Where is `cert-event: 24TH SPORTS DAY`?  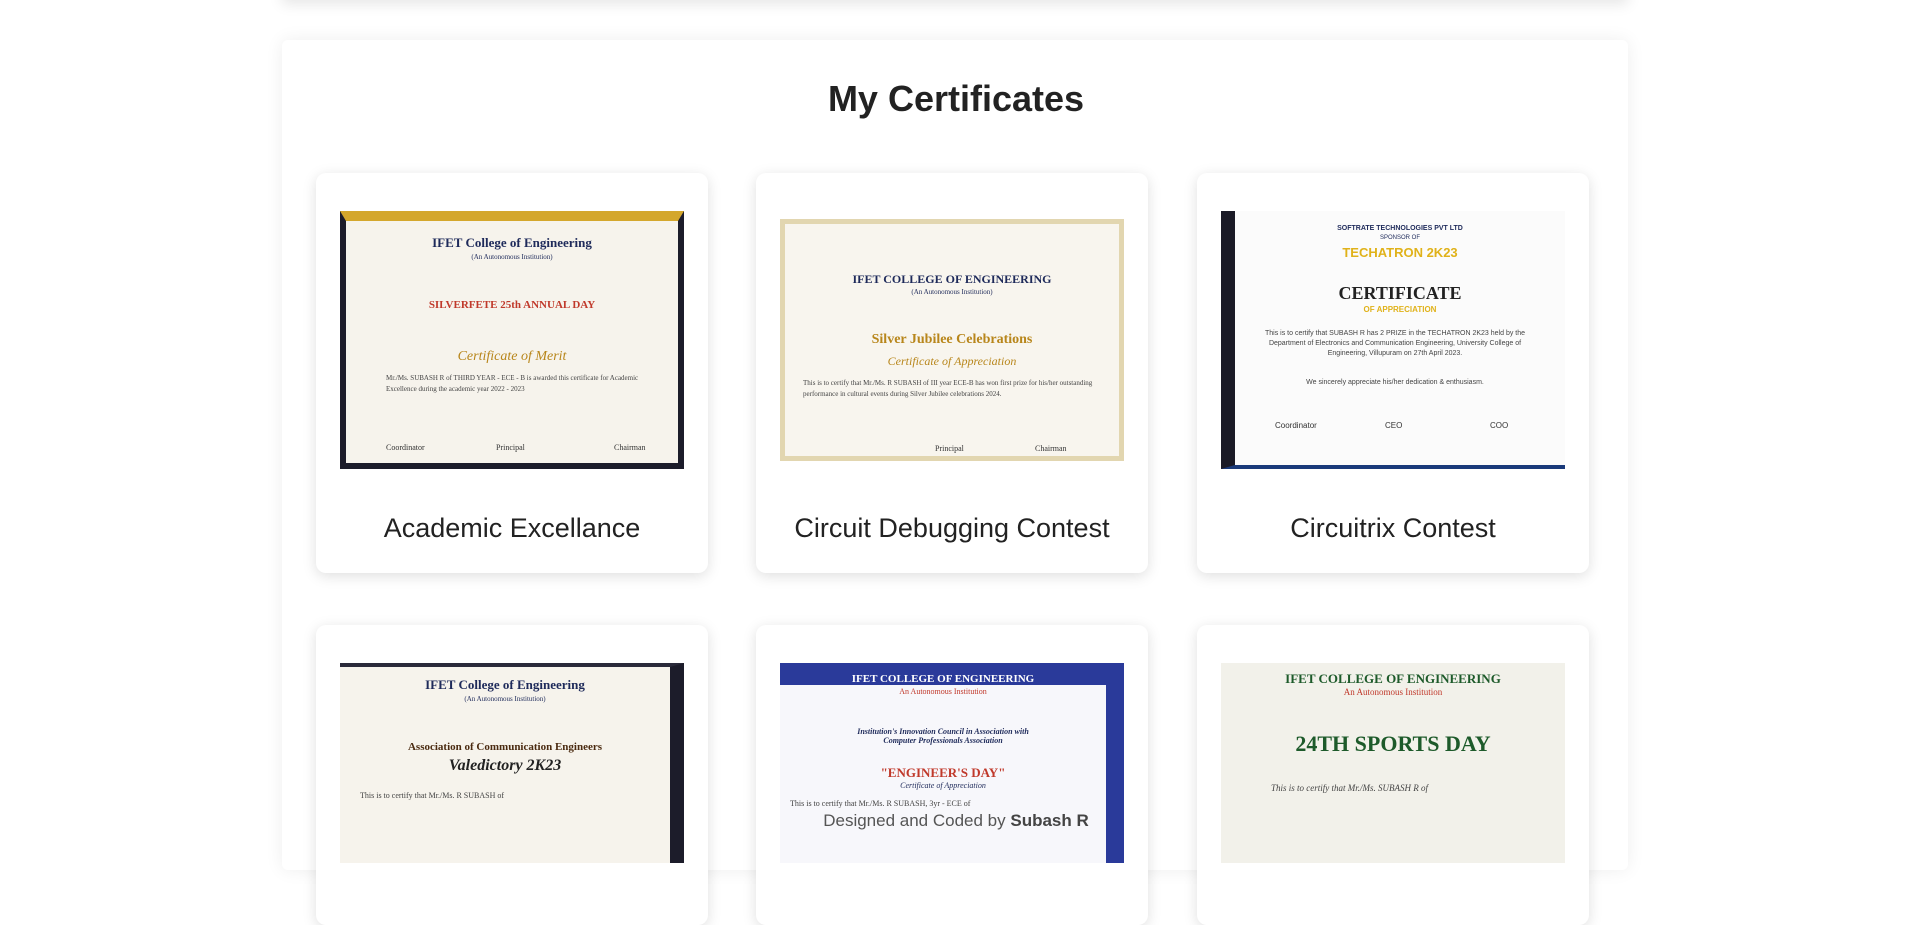
cert-event: 24TH SPORTS DAY is located at coordinates (1393, 743).